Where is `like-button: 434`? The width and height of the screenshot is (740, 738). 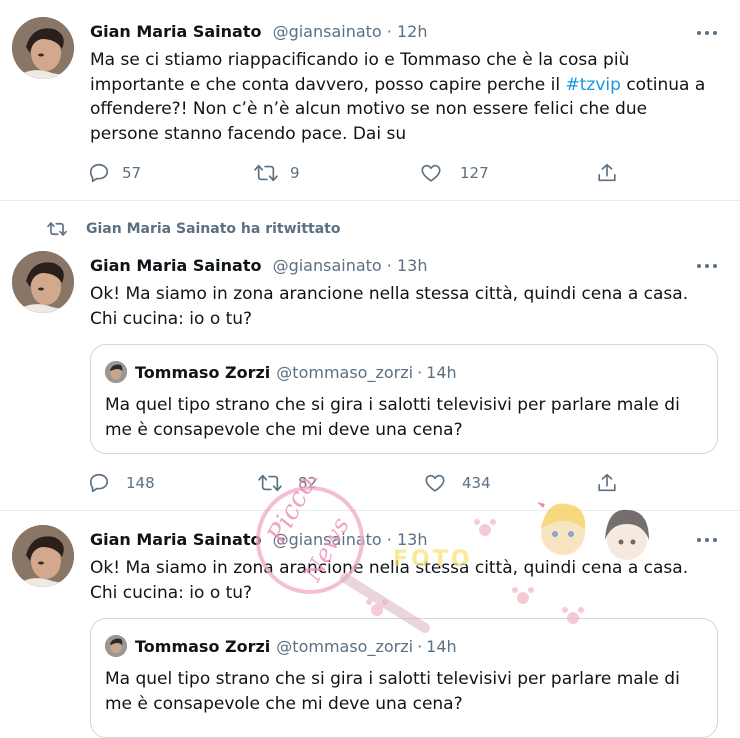 like-button: 434 is located at coordinates (457, 483).